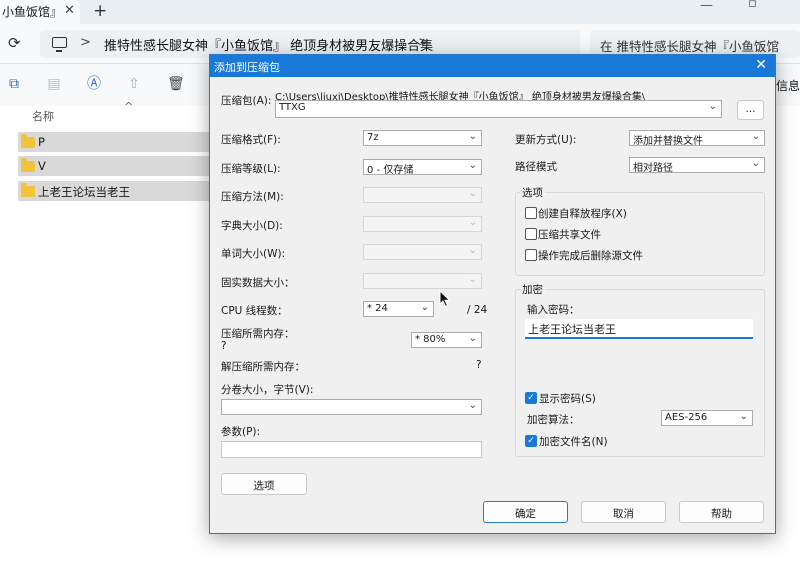  What do you see at coordinates (400, 12) in the screenshot?
I see `tab-bar: 小鱼饭馆』 ✕ + — ▫` at bounding box center [400, 12].